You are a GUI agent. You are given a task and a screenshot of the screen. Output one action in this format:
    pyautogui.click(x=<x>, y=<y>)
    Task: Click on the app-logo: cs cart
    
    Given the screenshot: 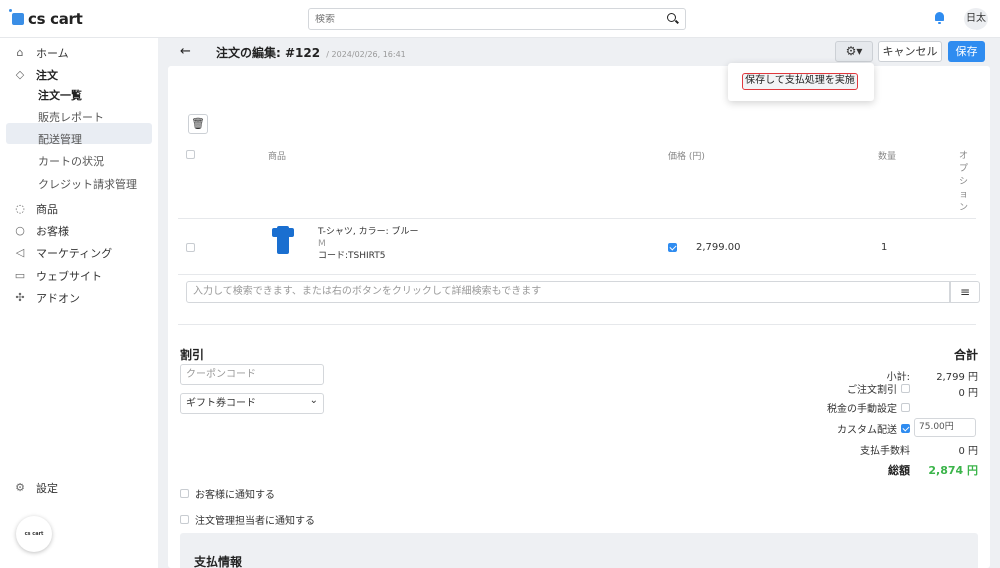 What is the action you would take?
    pyautogui.click(x=46, y=18)
    